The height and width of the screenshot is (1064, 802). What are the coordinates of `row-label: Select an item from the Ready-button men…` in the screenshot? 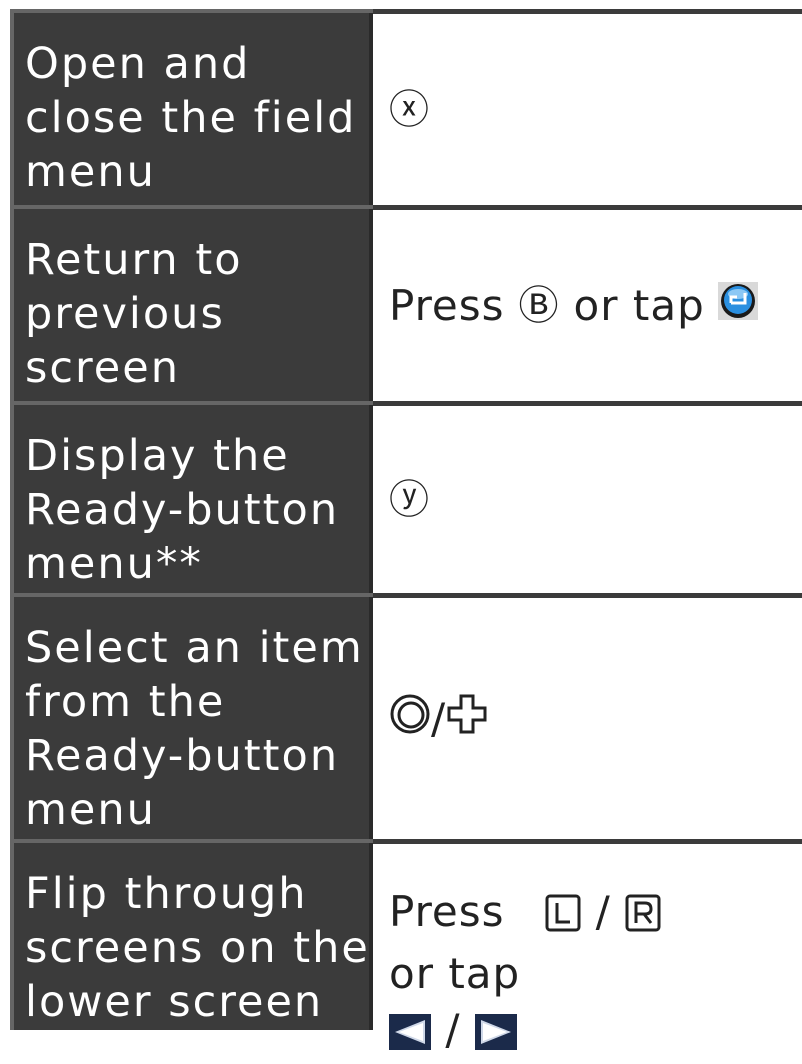 It's located at (194, 729).